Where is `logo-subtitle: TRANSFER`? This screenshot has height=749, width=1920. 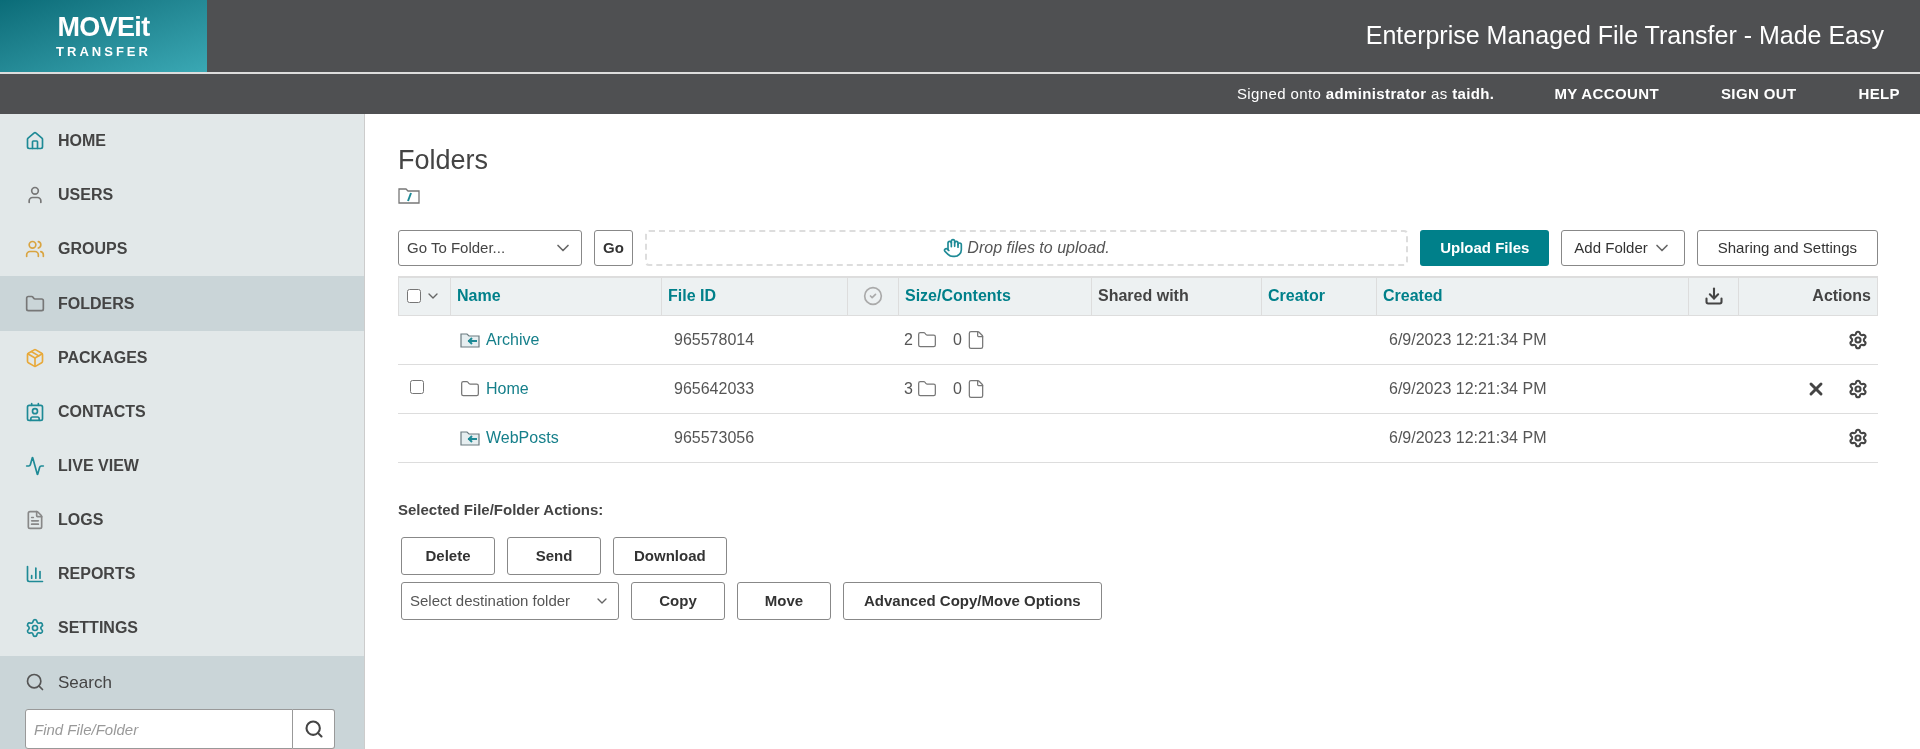
logo-subtitle: TRANSFER is located at coordinates (103, 51).